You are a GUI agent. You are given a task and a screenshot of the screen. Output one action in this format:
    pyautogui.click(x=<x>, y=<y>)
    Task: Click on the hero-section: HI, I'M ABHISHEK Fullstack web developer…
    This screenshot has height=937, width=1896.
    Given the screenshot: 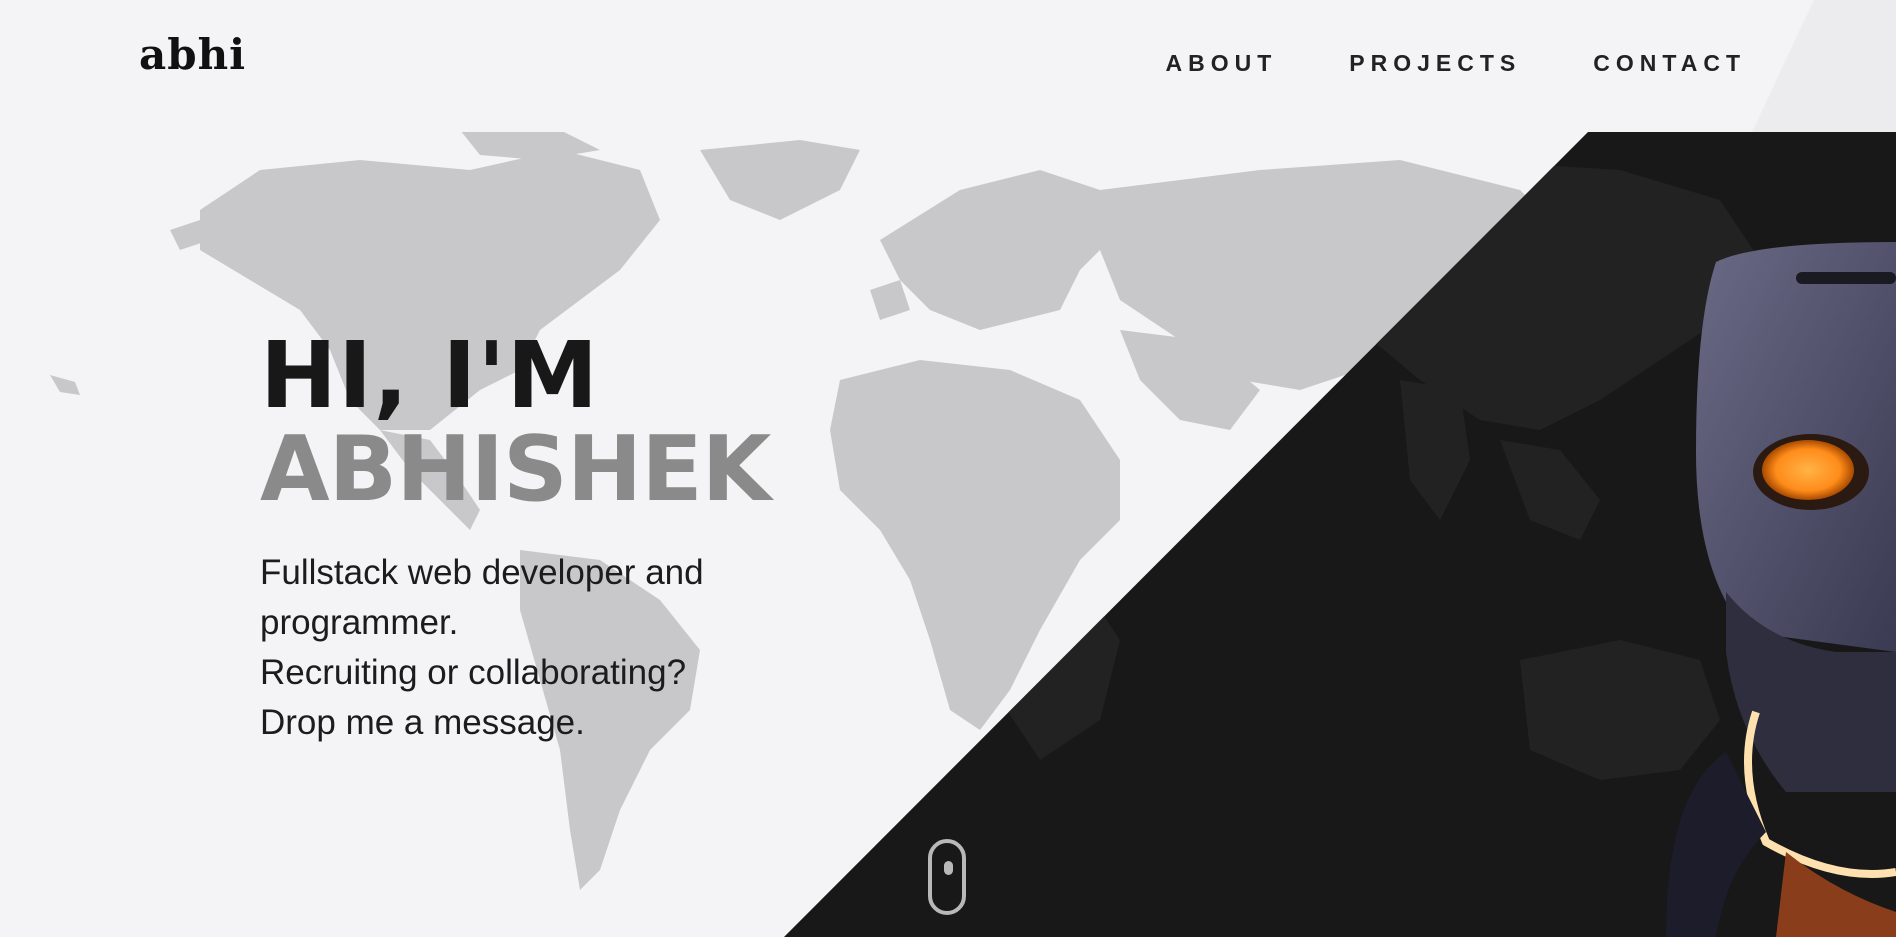 What is the action you would take?
    pyautogui.click(x=515, y=535)
    